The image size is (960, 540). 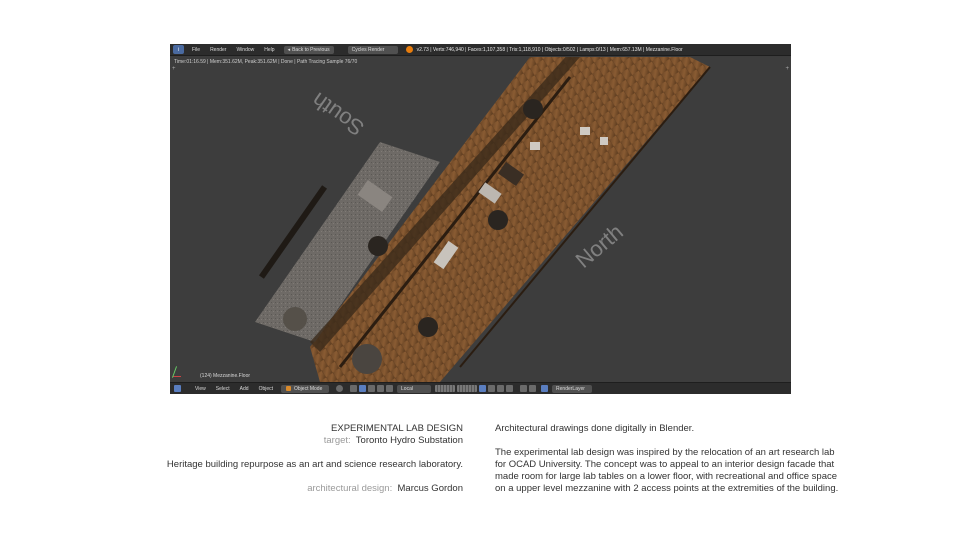 I want to click on viewport-shading-icon, so click(x=340, y=388).